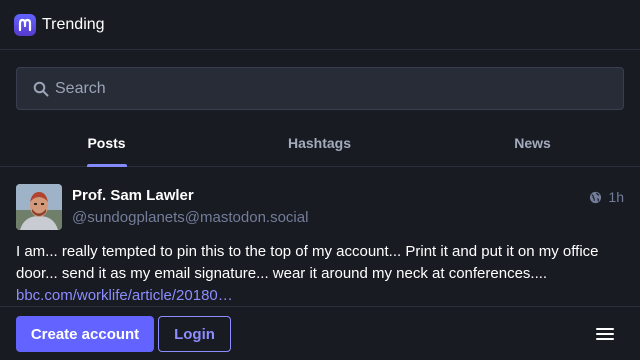 The height and width of the screenshot is (360, 640). I want to click on page-title: Trending, so click(73, 24).